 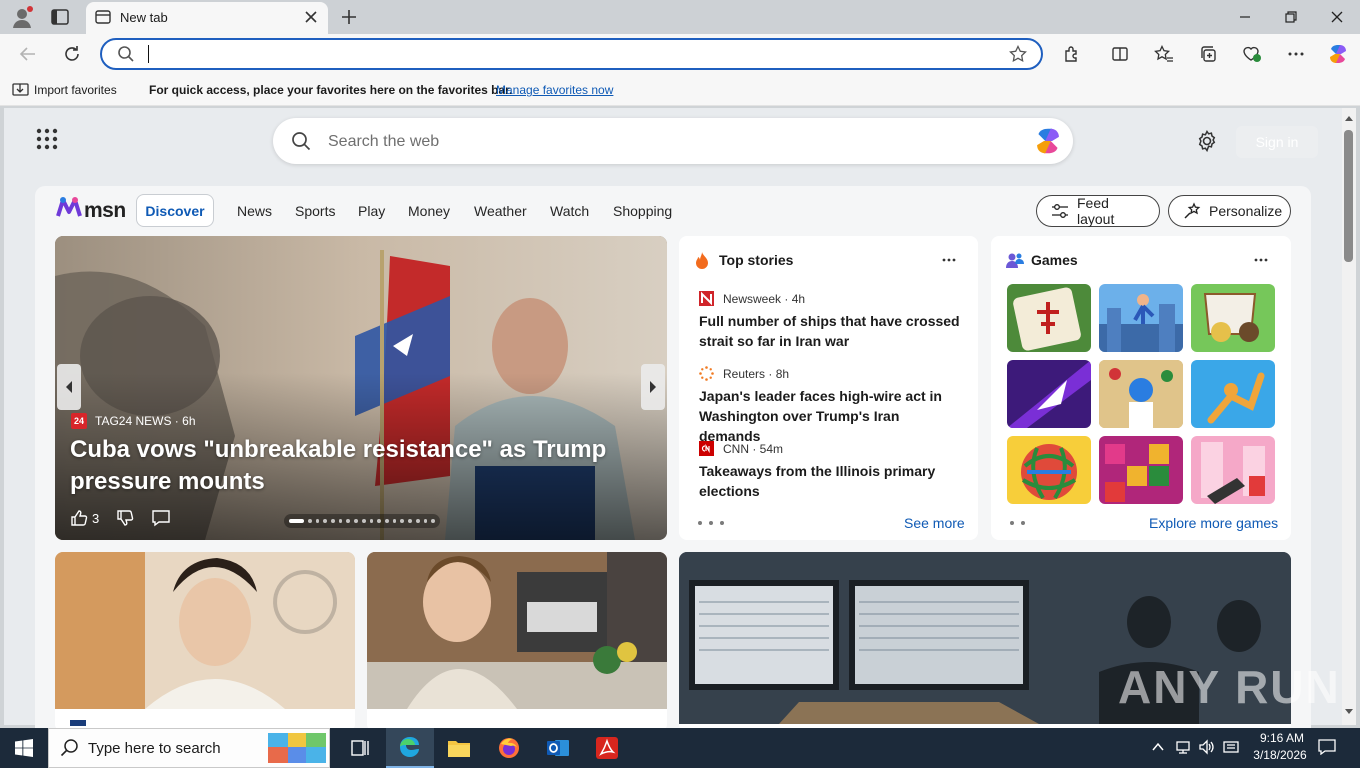 I want to click on hero-carousel-indicator, so click(x=362, y=521).